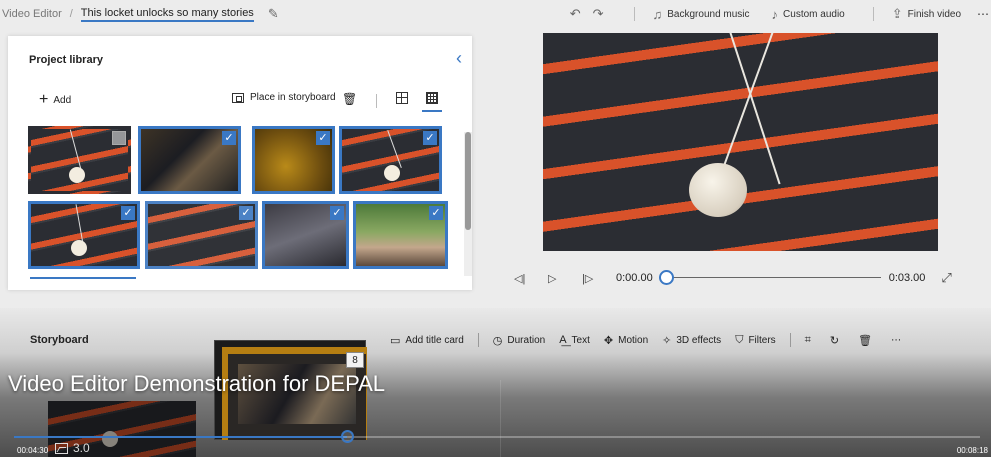  I want to click on pencil-icon: ✎, so click(273, 14).